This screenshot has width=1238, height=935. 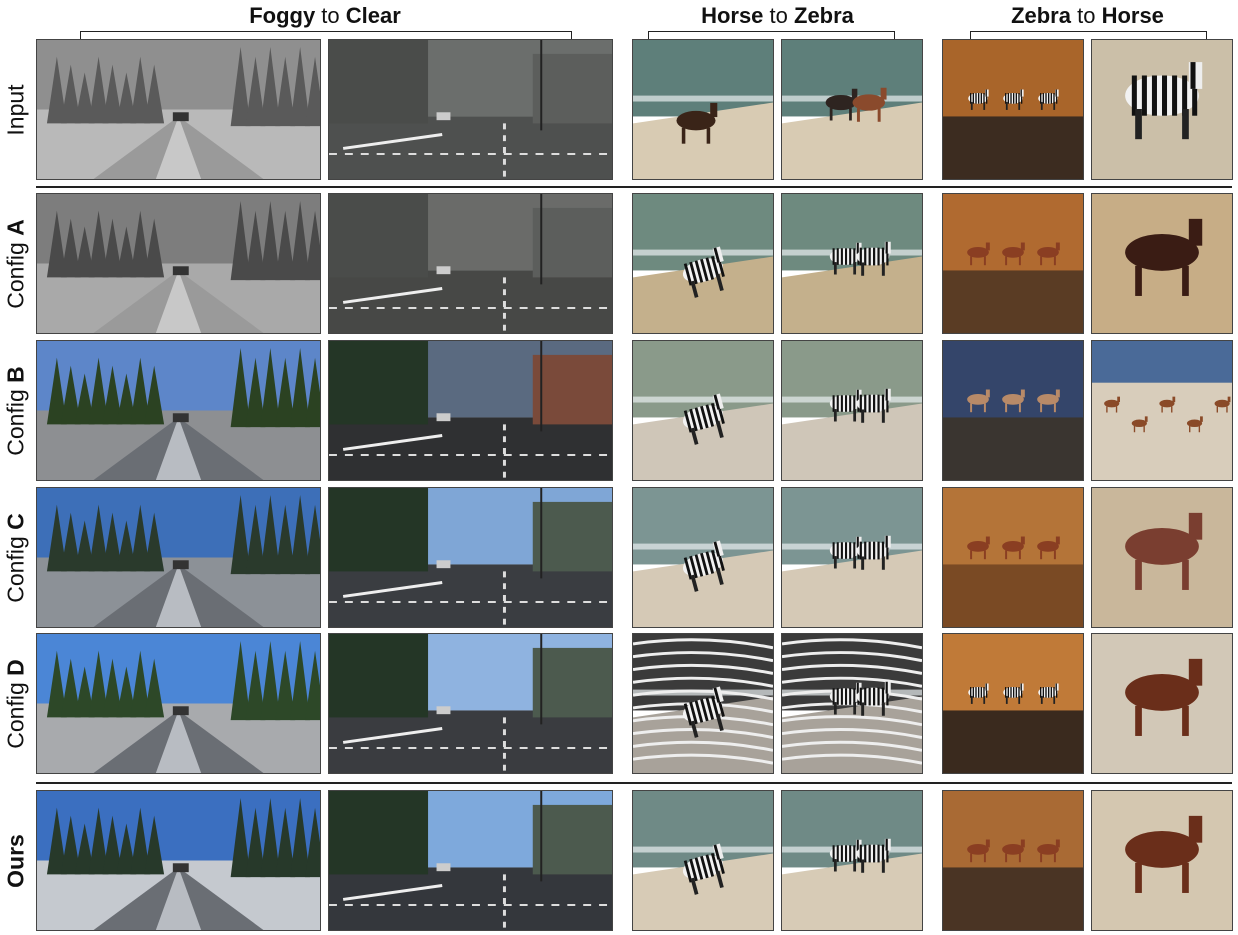 I want to click on row-label-ours: Ours, so click(x=16, y=860).